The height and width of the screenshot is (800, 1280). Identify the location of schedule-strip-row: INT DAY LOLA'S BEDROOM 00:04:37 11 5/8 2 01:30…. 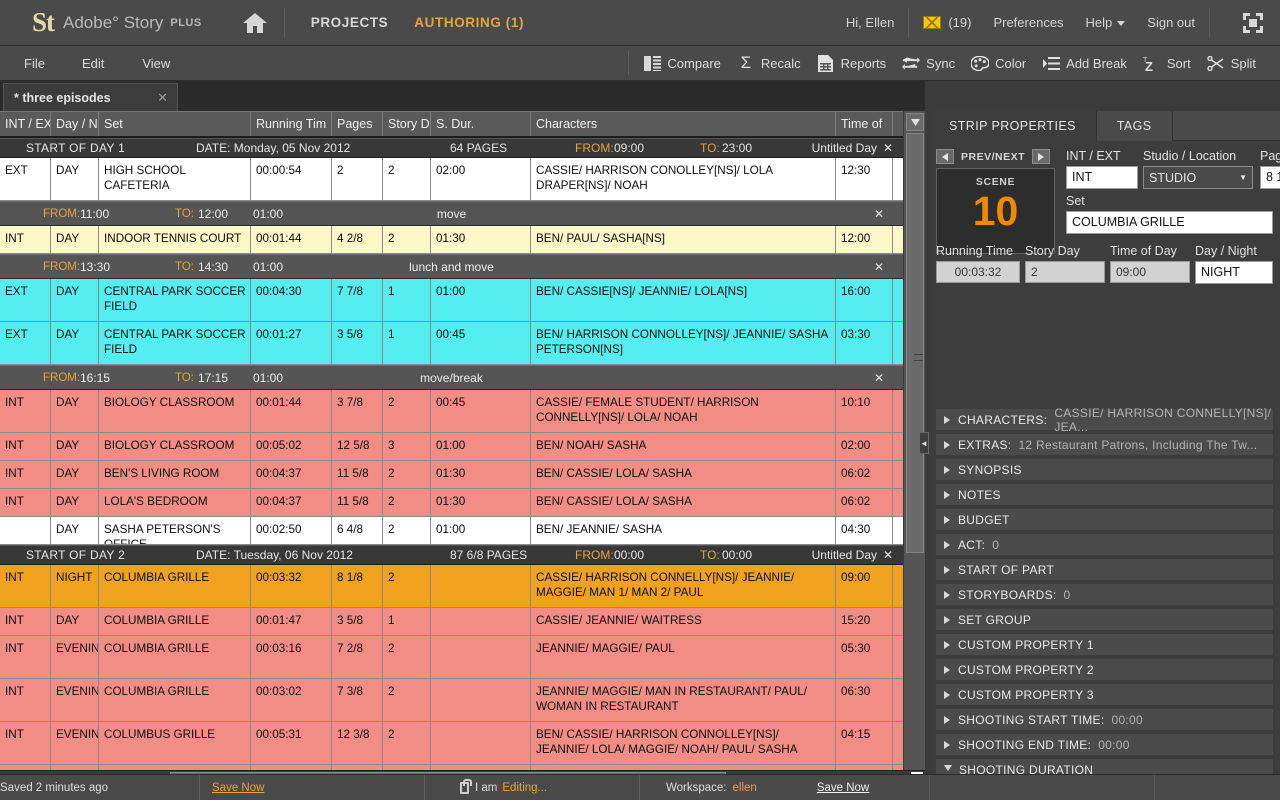
(451, 503).